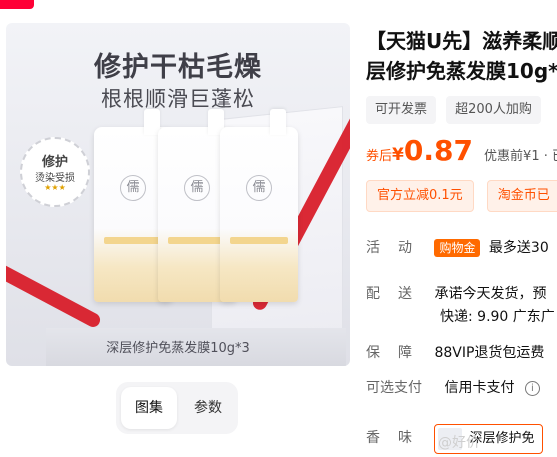 The height and width of the screenshot is (457, 557). Describe the element at coordinates (54, 288) in the screenshot. I see `red-ribbon` at that location.